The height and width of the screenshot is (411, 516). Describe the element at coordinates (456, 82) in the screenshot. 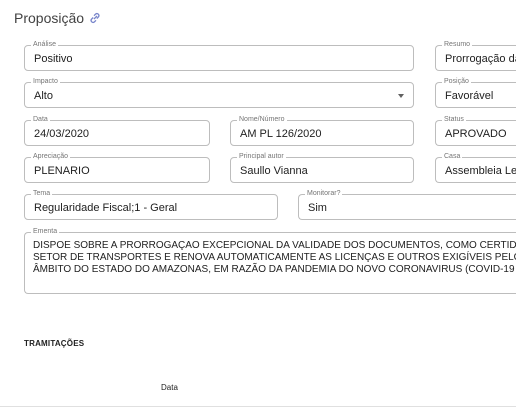

I see `posicao-label: Posição` at that location.